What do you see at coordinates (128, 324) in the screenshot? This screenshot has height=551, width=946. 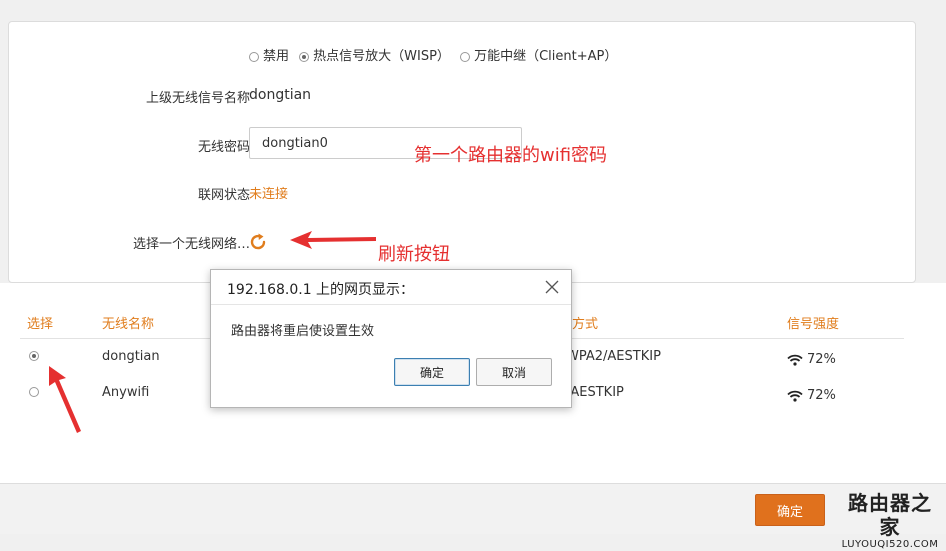 I see `column-ssid: 无线名称` at bounding box center [128, 324].